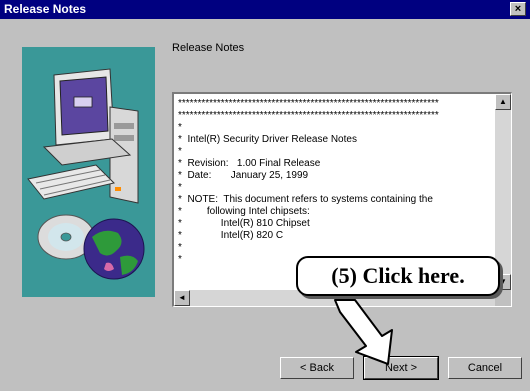 Image resolution: width=530 pixels, height=391 pixels. What do you see at coordinates (401, 368) in the screenshot?
I see `next-button: Next >` at bounding box center [401, 368].